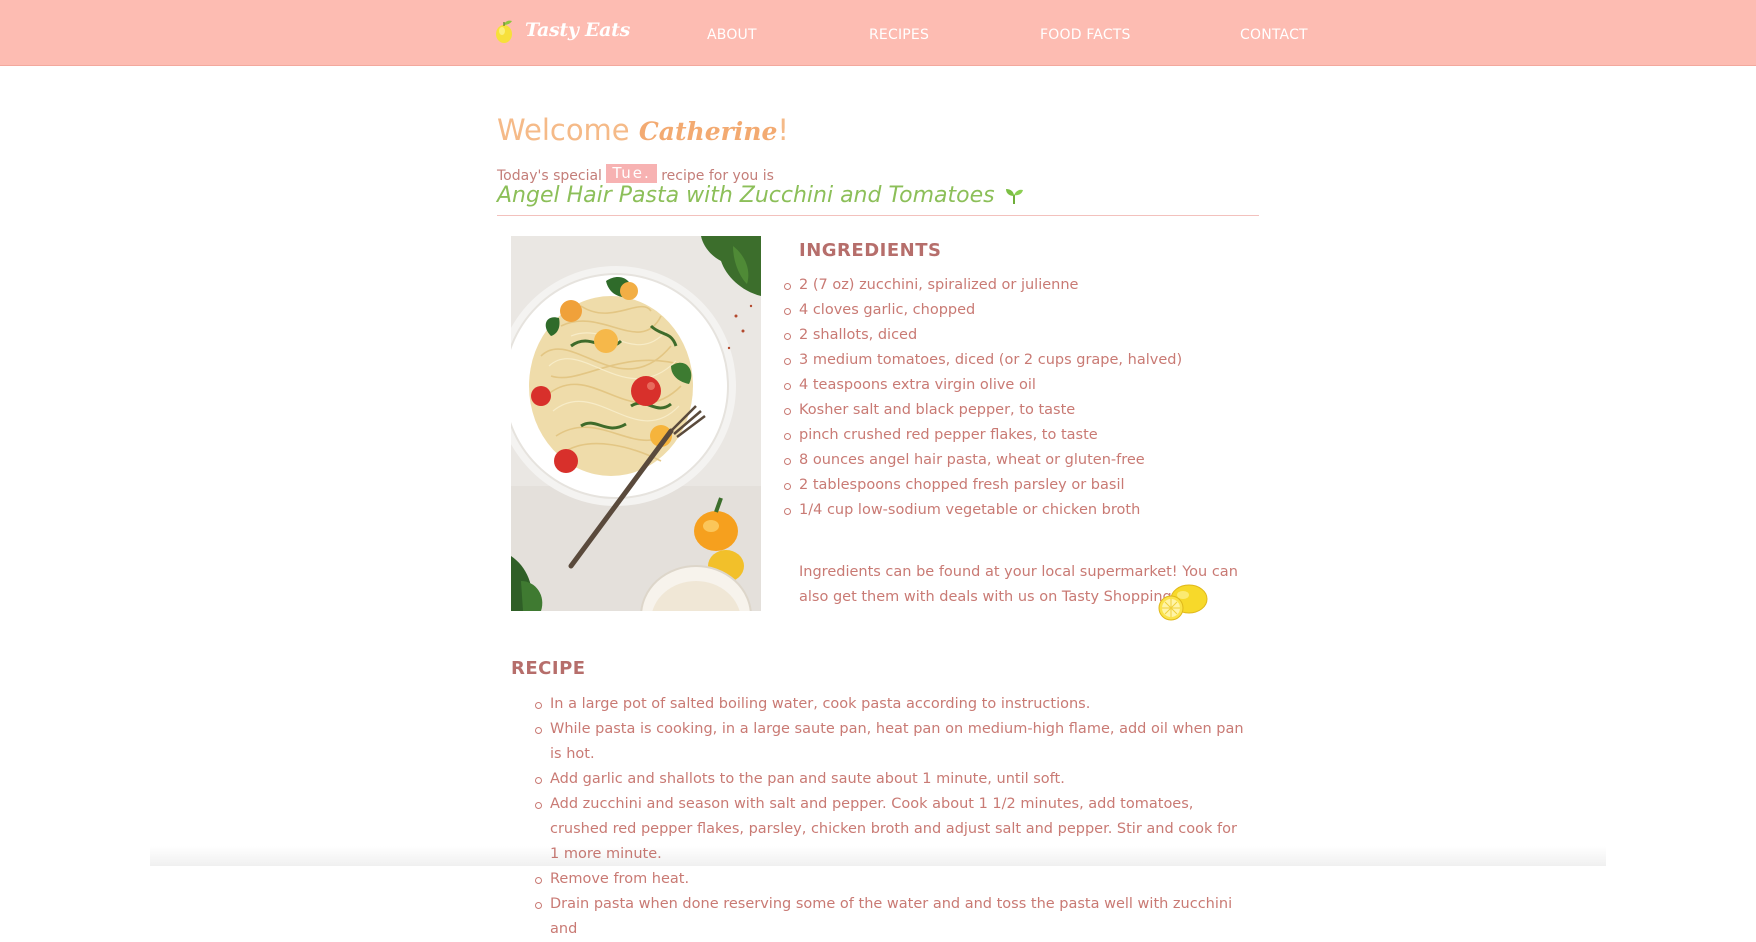 This screenshot has height=942, width=1756. What do you see at coordinates (636, 423) in the screenshot?
I see `pasta-dish-photo` at bounding box center [636, 423].